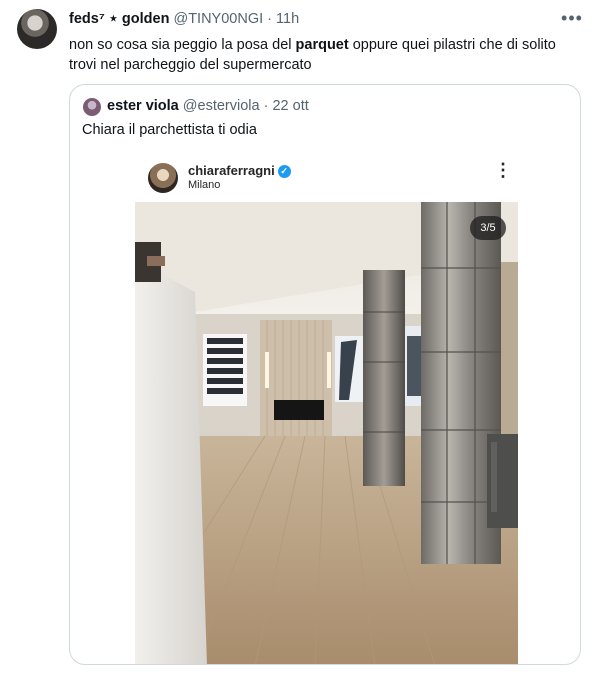 Image resolution: width=606 pixels, height=678 pixels. What do you see at coordinates (488, 228) in the screenshot?
I see `carousel-counter: 3/5` at bounding box center [488, 228].